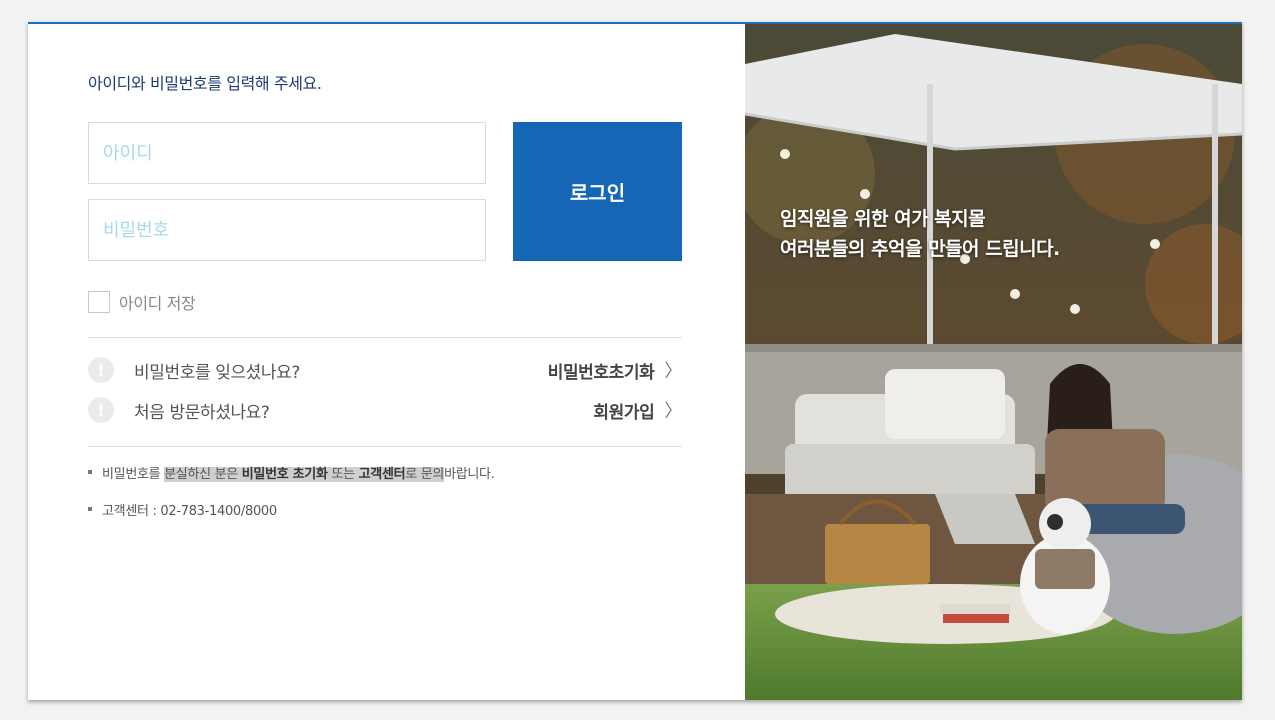 The height and width of the screenshot is (720, 1275). I want to click on notice-item: 고객센터 : 02-783-1400/8000, so click(388, 509).